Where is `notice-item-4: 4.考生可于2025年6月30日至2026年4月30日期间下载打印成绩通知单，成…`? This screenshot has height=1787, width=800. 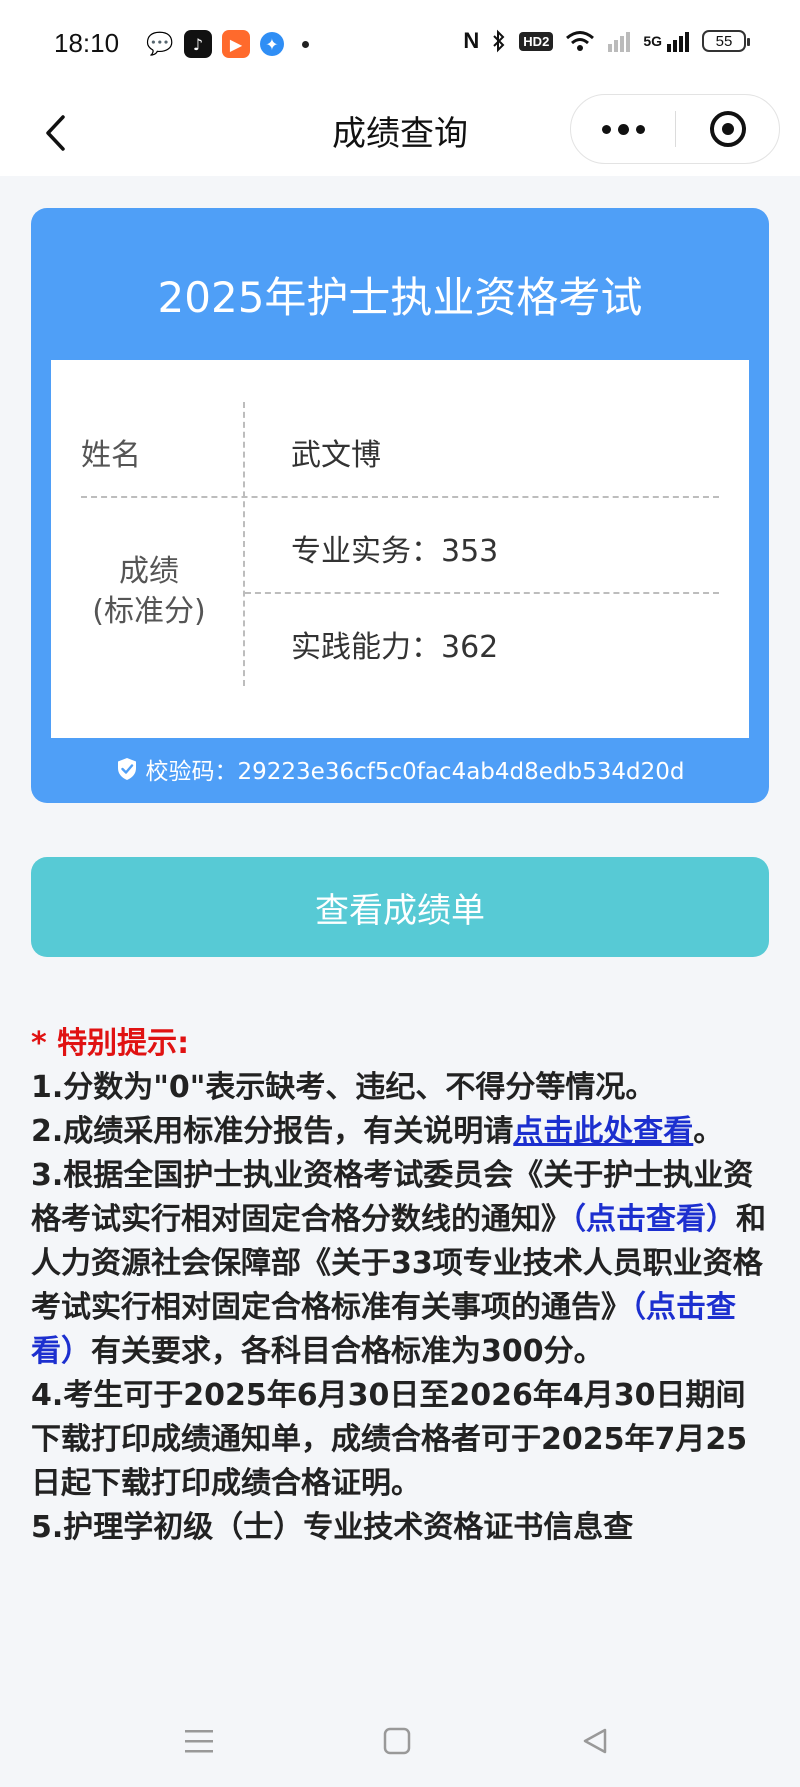
notice-item-4: 4.考生可于2025年6月30日至2026年4月30日期间下载打印成绩通知单，成… is located at coordinates (389, 1439).